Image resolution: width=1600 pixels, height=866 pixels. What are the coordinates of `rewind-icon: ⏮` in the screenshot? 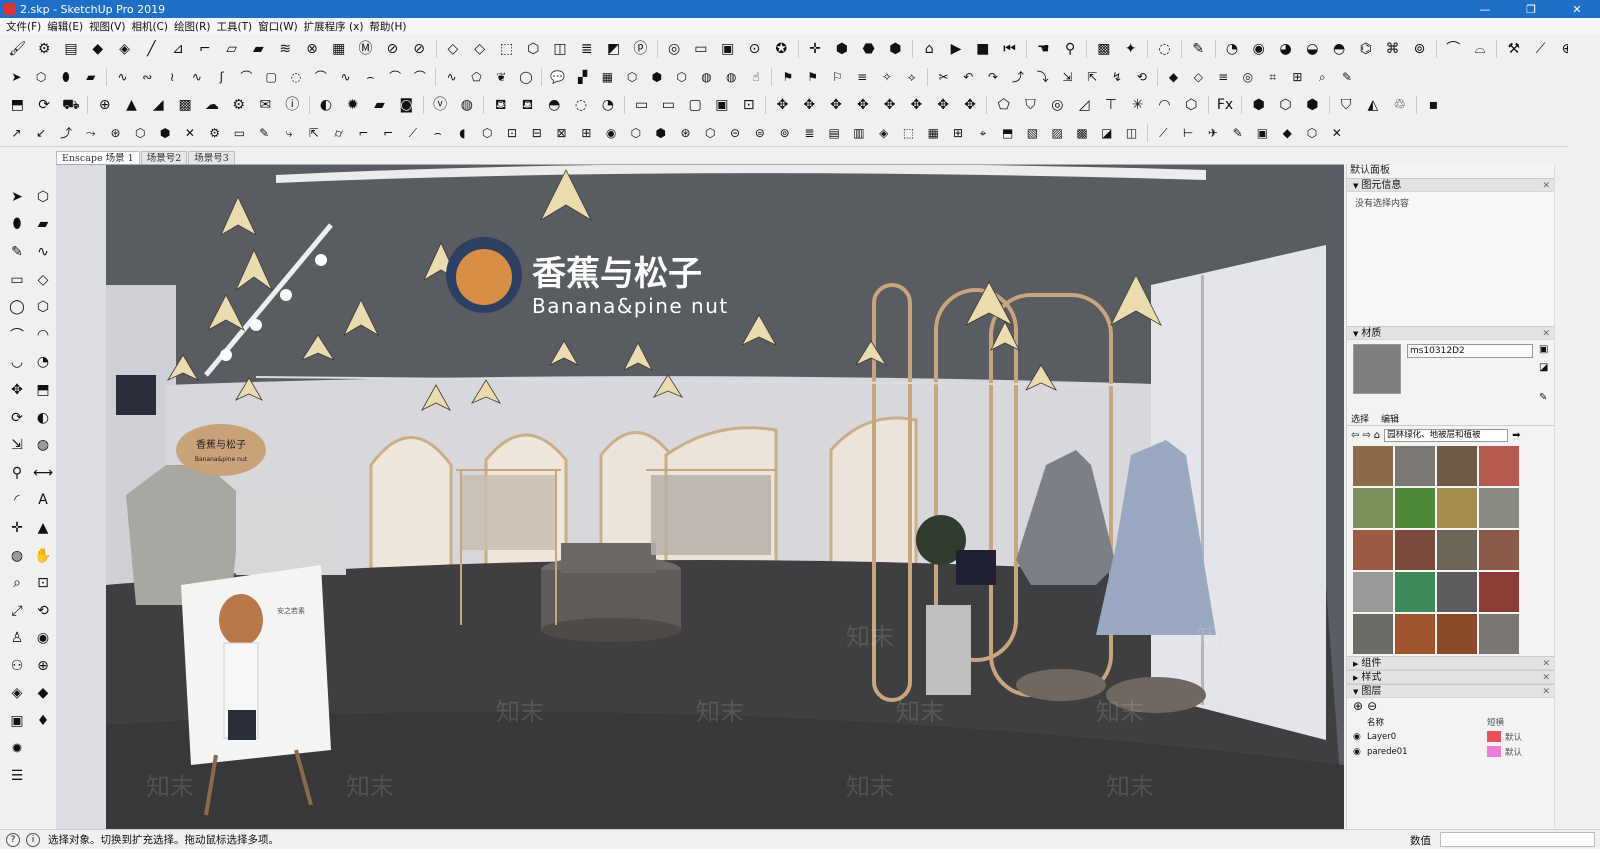 It's located at (1010, 49).